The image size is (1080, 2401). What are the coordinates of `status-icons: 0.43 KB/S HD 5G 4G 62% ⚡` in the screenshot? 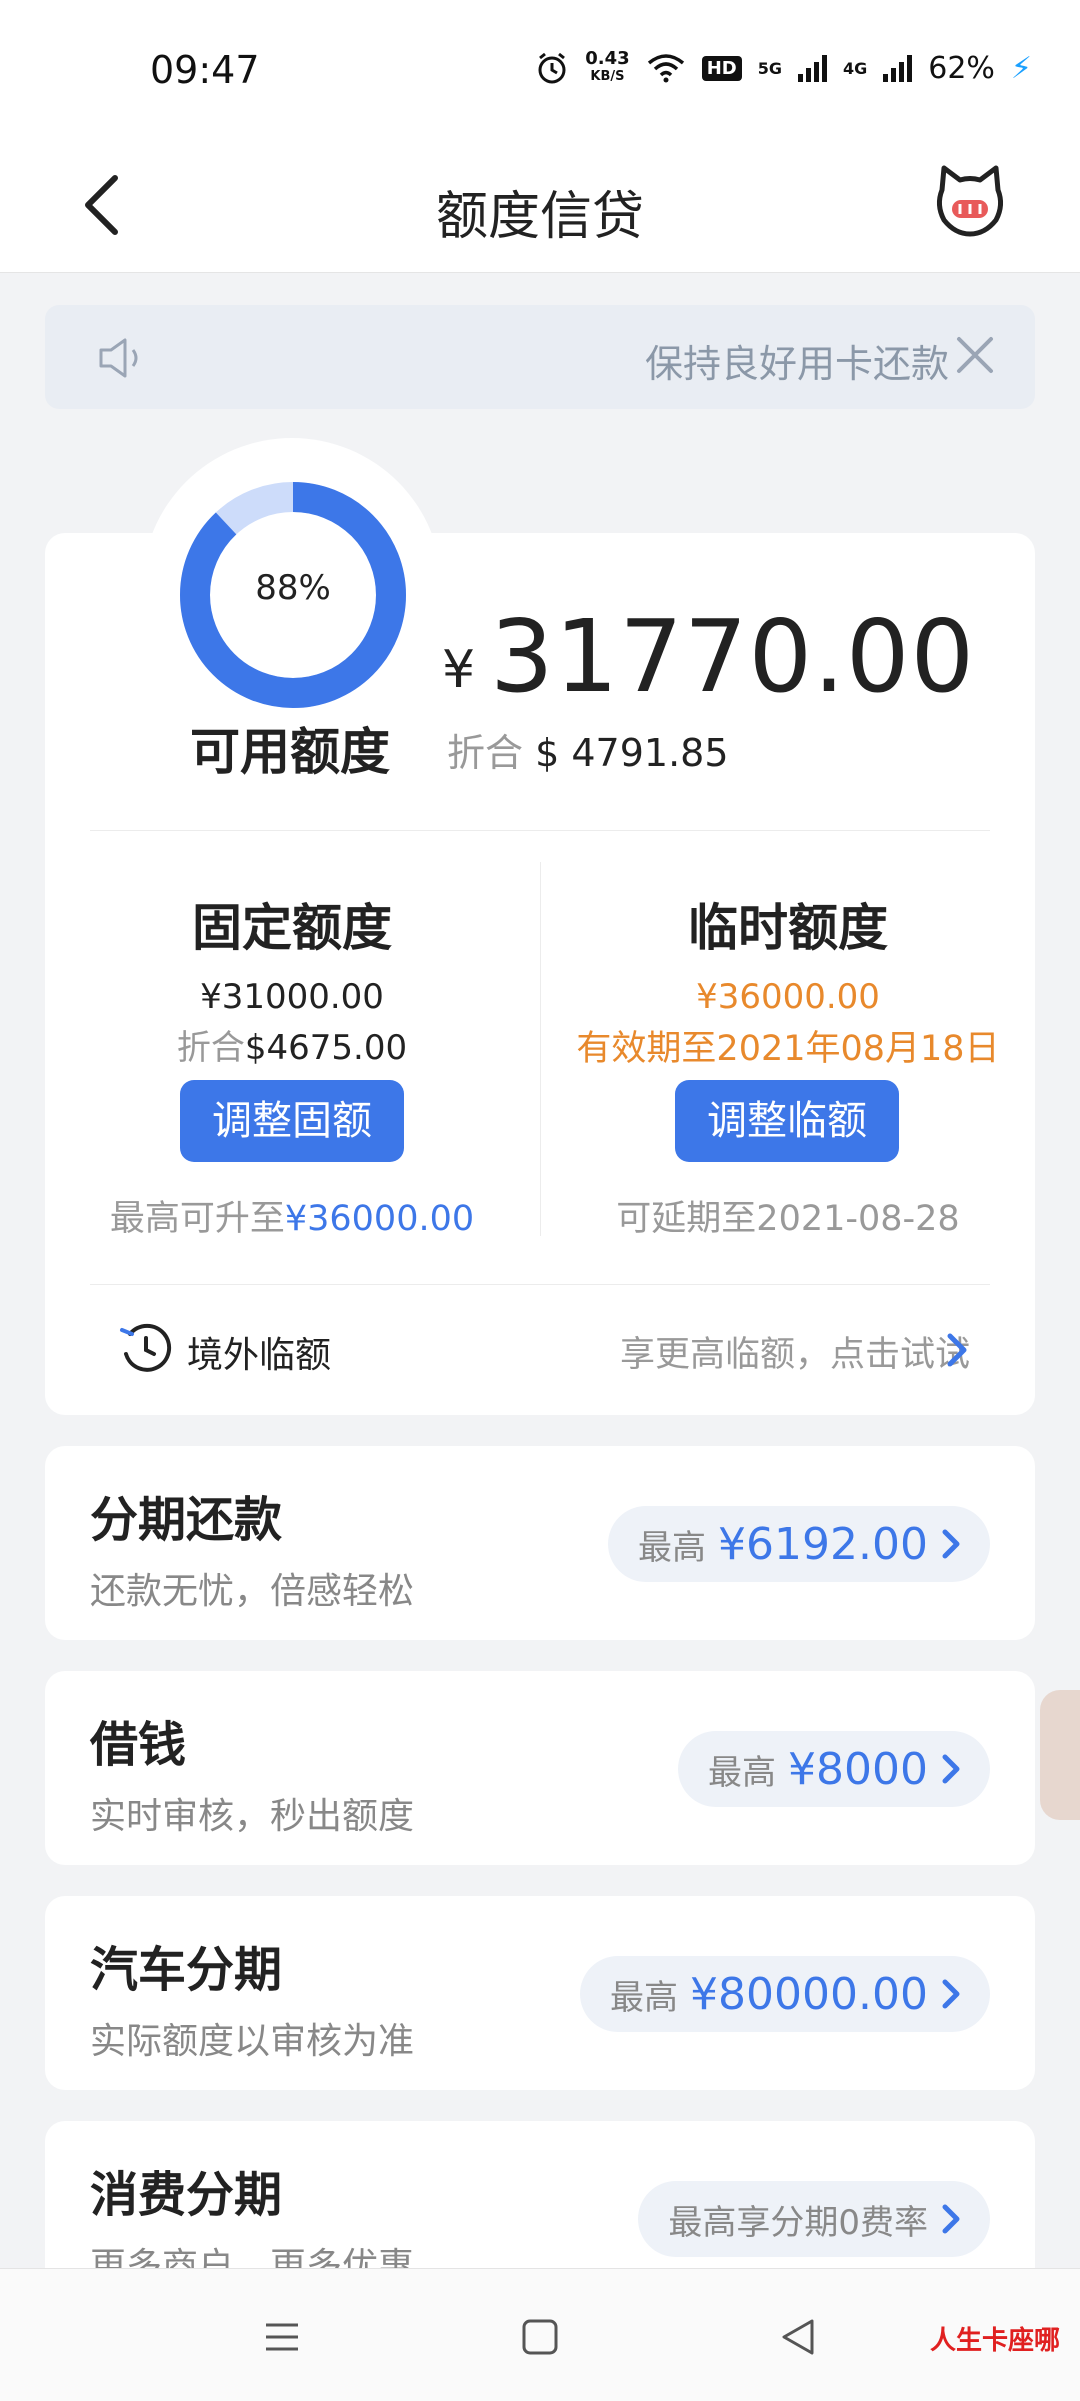 It's located at (783, 68).